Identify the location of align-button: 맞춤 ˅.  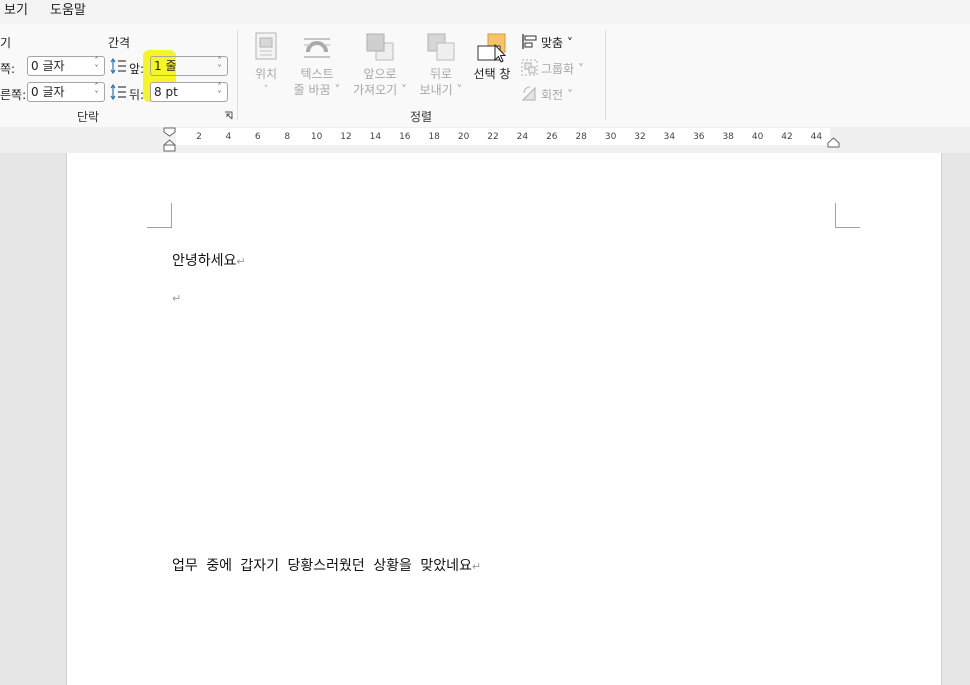
(555, 42).